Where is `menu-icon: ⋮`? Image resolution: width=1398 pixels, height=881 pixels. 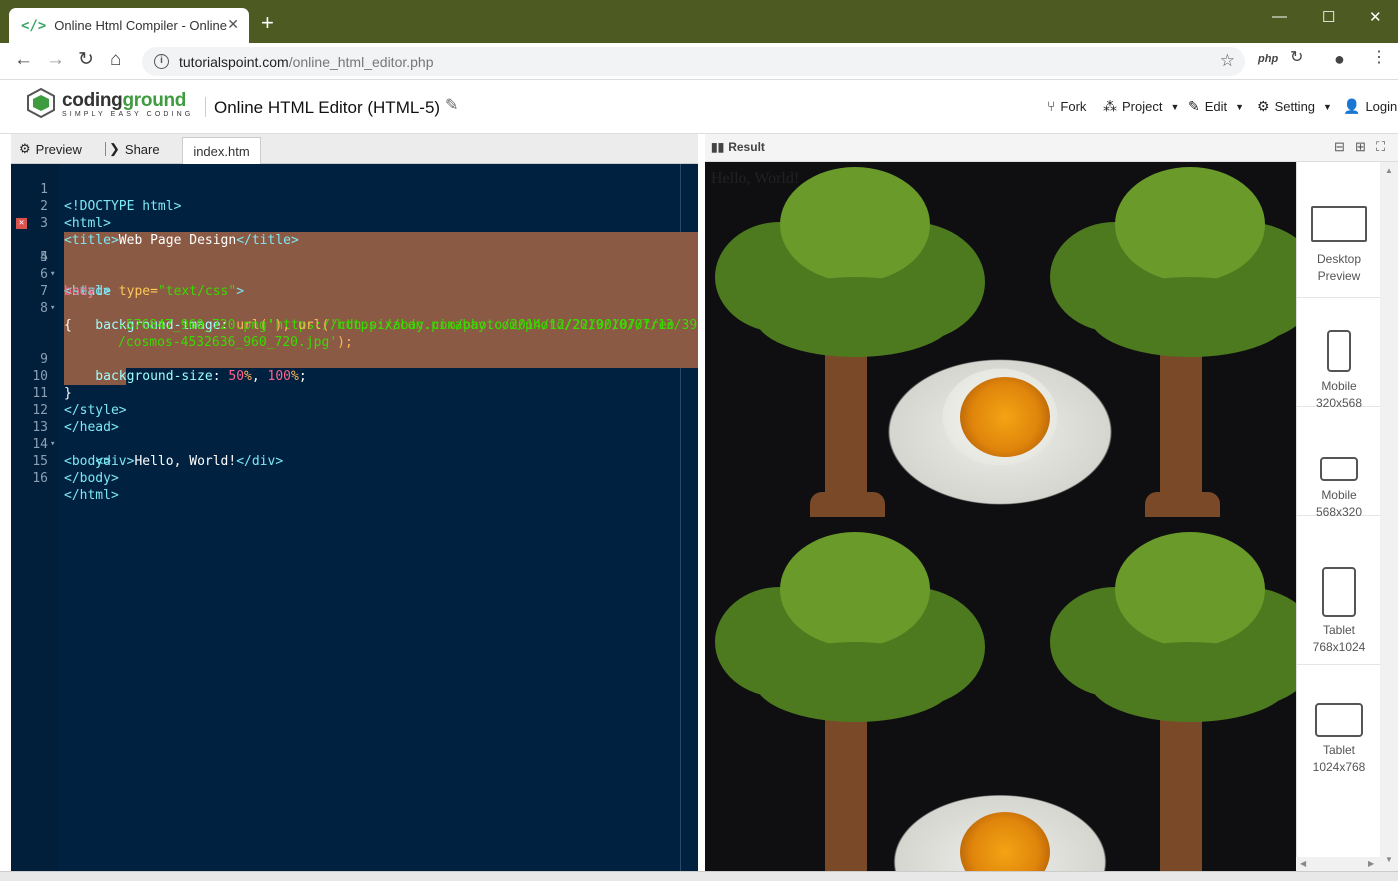 menu-icon: ⋮ is located at coordinates (1379, 58).